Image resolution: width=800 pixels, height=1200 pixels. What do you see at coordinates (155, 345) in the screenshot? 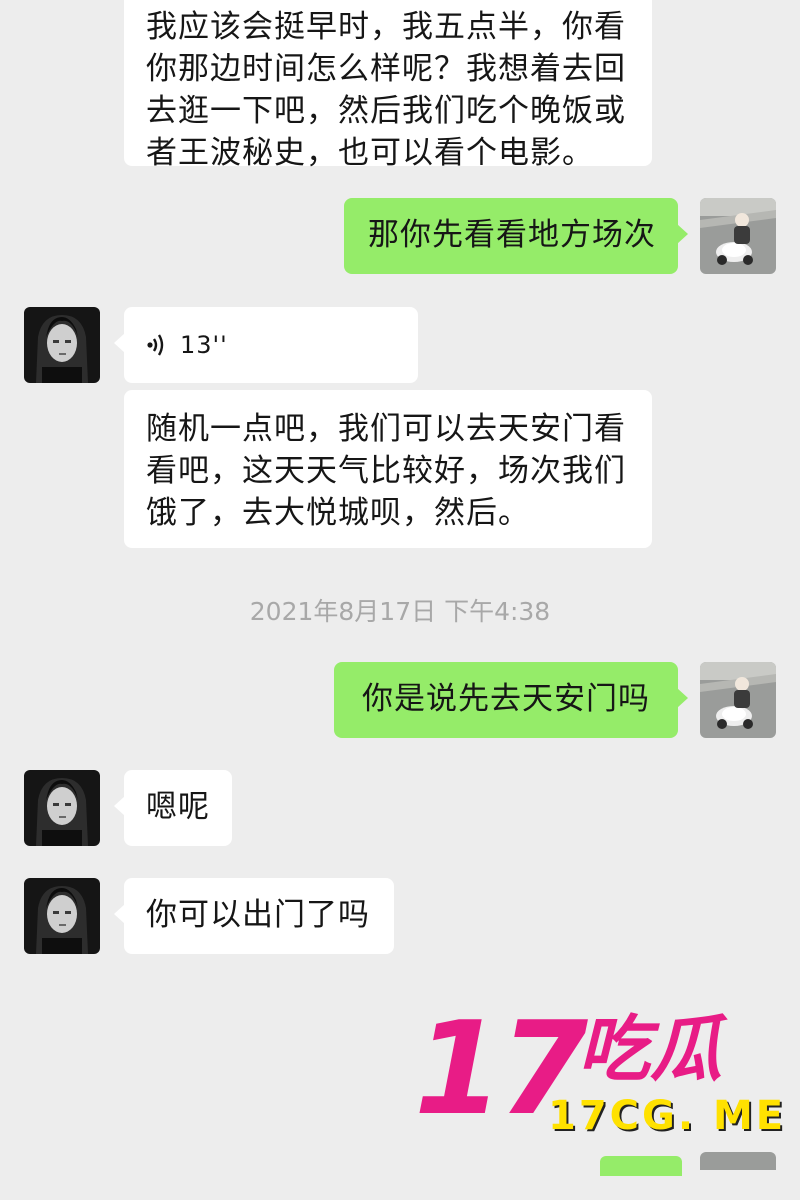
I see `voice-wave-icon` at bounding box center [155, 345].